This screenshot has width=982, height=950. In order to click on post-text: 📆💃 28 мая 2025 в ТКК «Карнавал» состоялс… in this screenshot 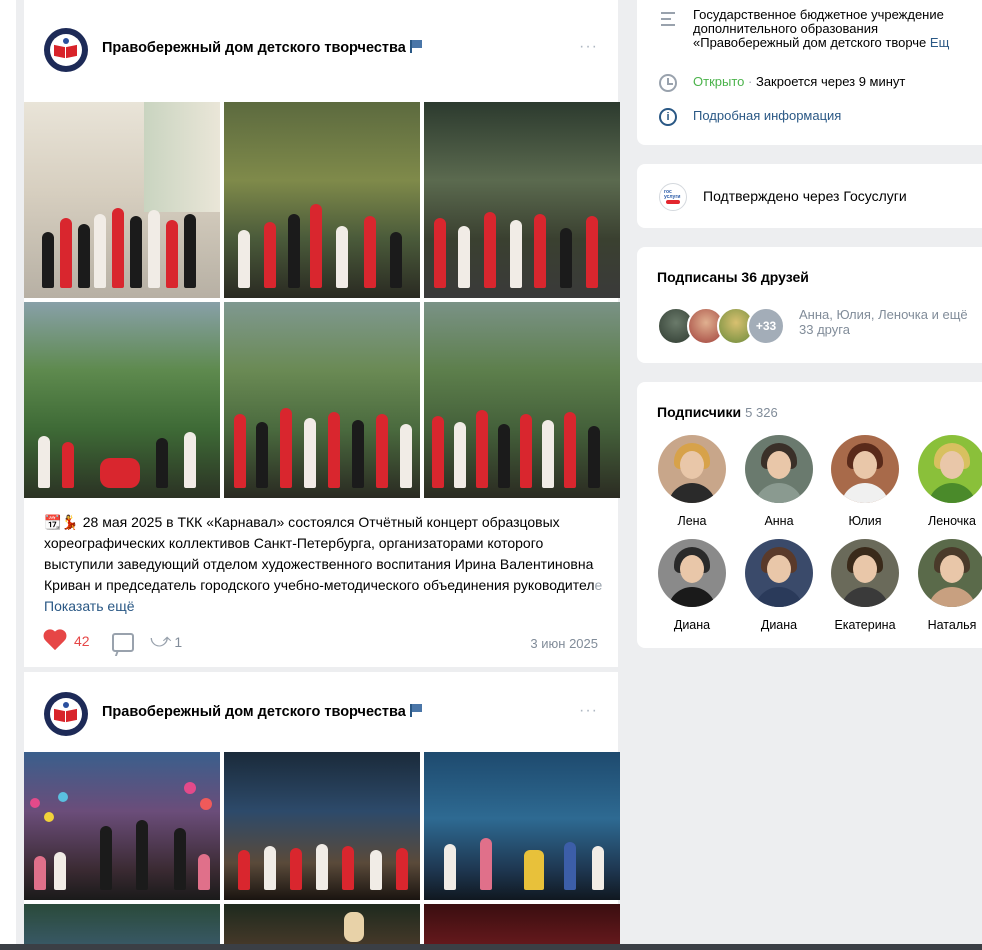, I will do `click(324, 564)`.